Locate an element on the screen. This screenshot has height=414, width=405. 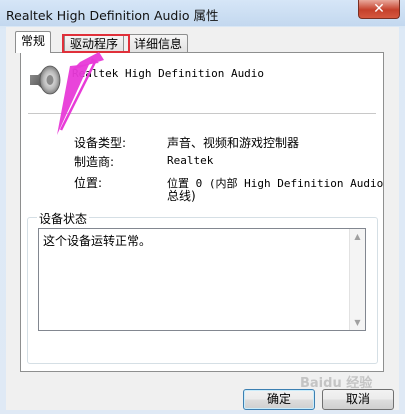
manufacturer-label: 制造商: is located at coordinates (94, 162).